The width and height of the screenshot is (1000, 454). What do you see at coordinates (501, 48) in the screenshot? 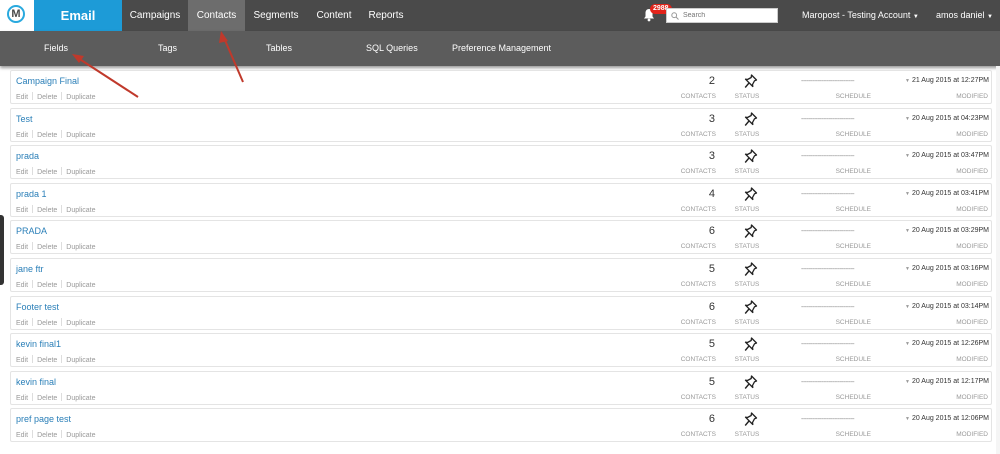
I see `submenu-preference-management: Preference Management` at bounding box center [501, 48].